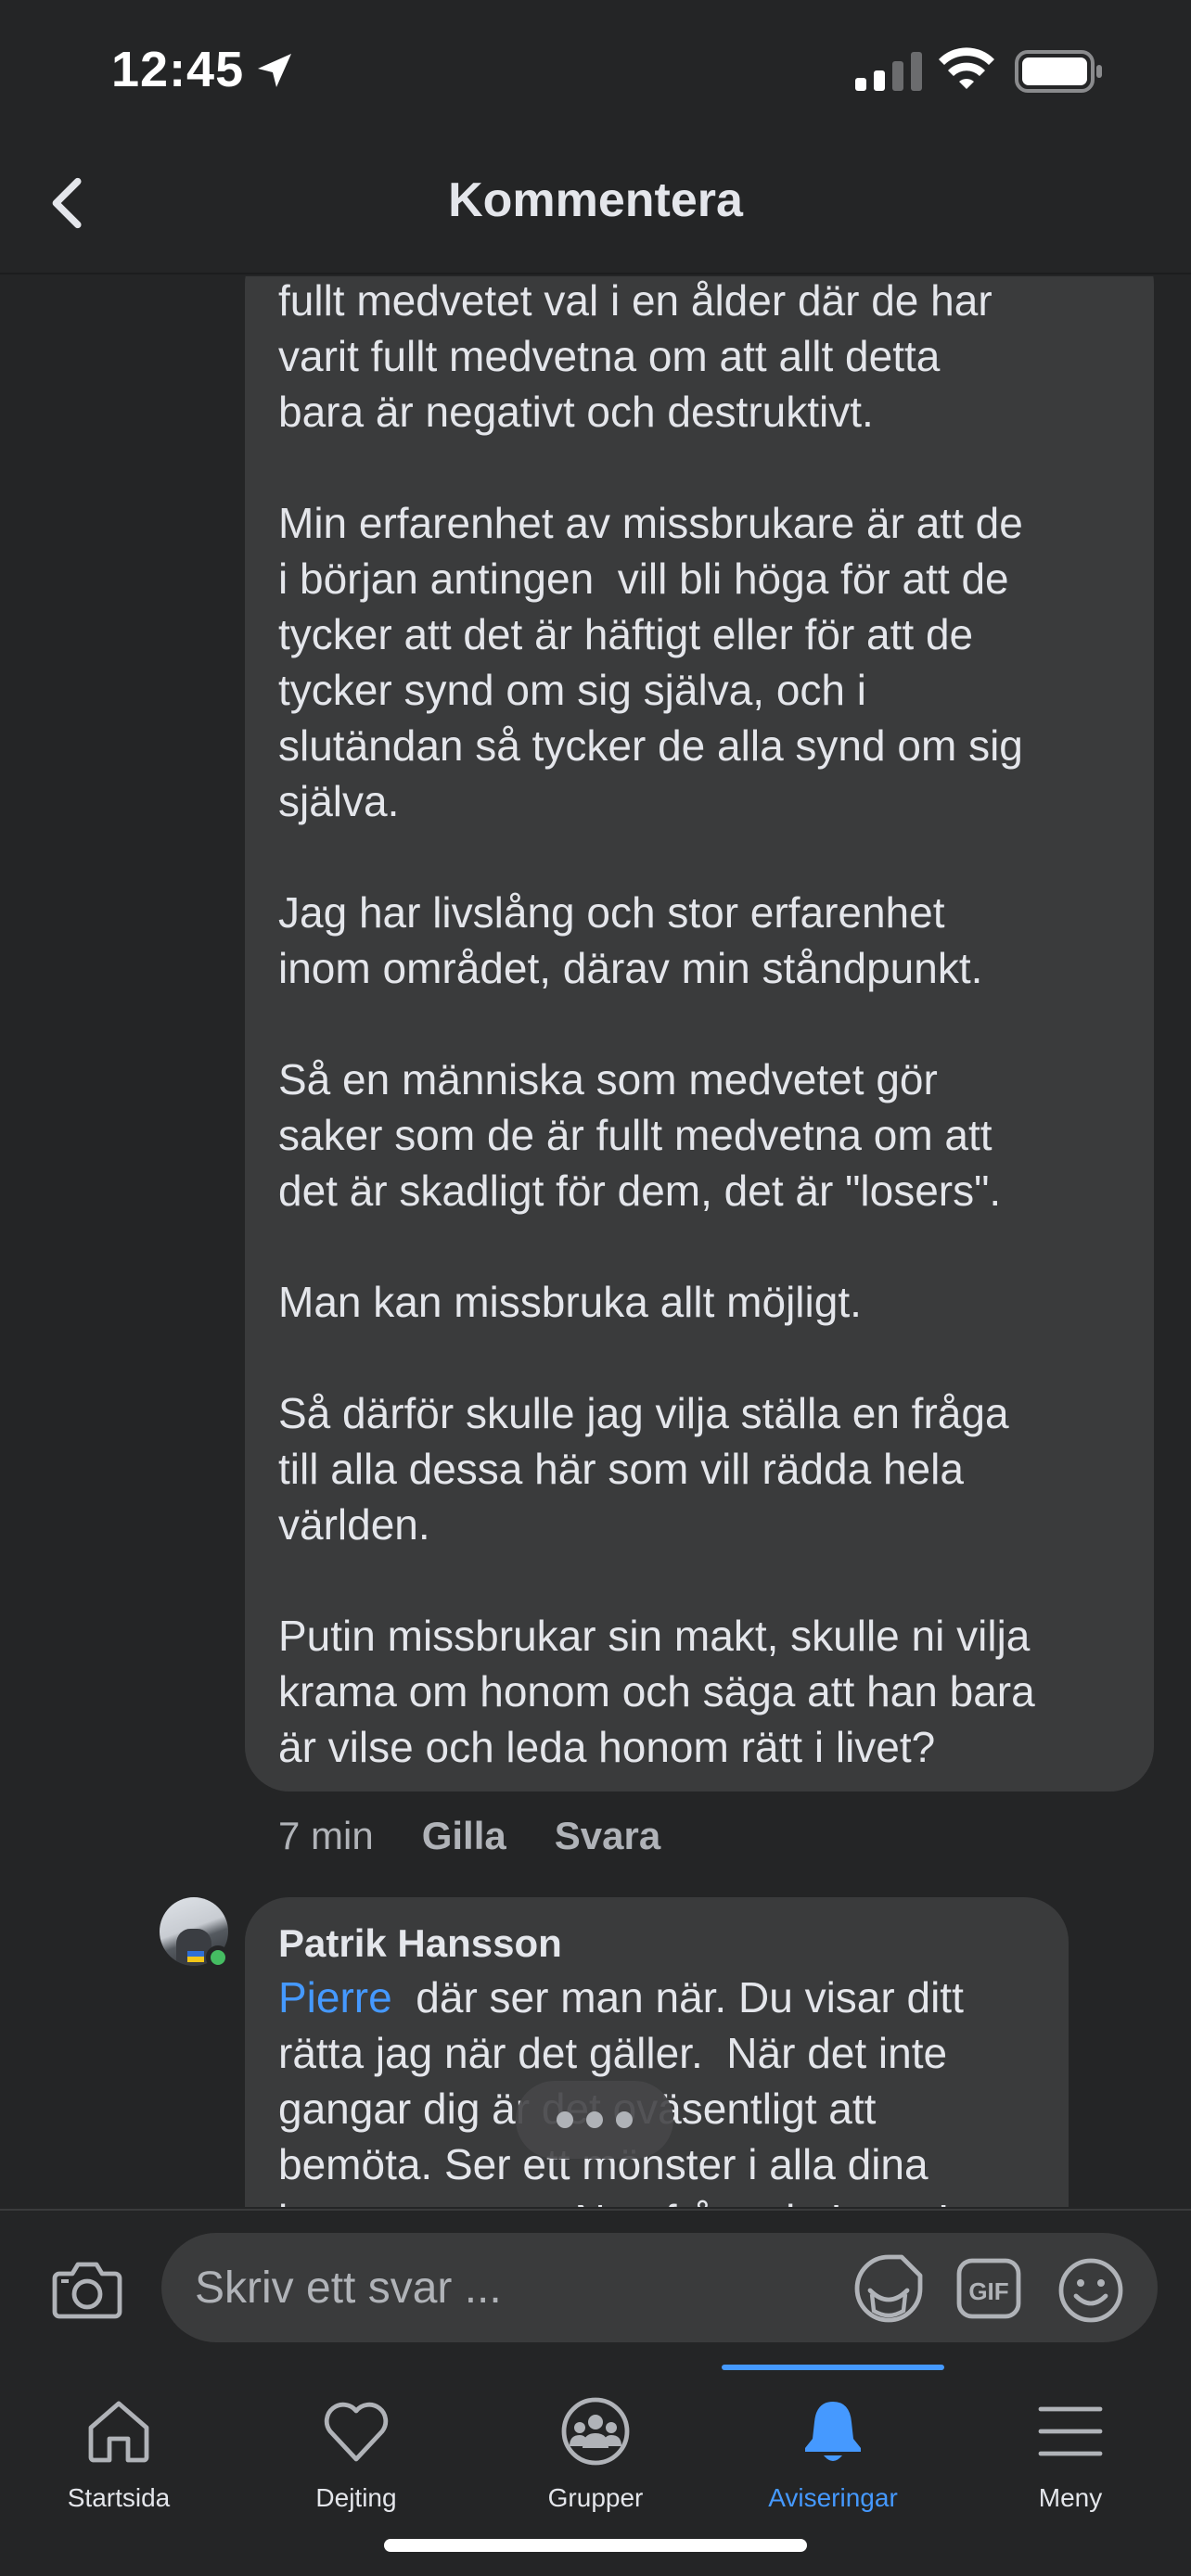  I want to click on tab-label: Startsida, so click(119, 2498).